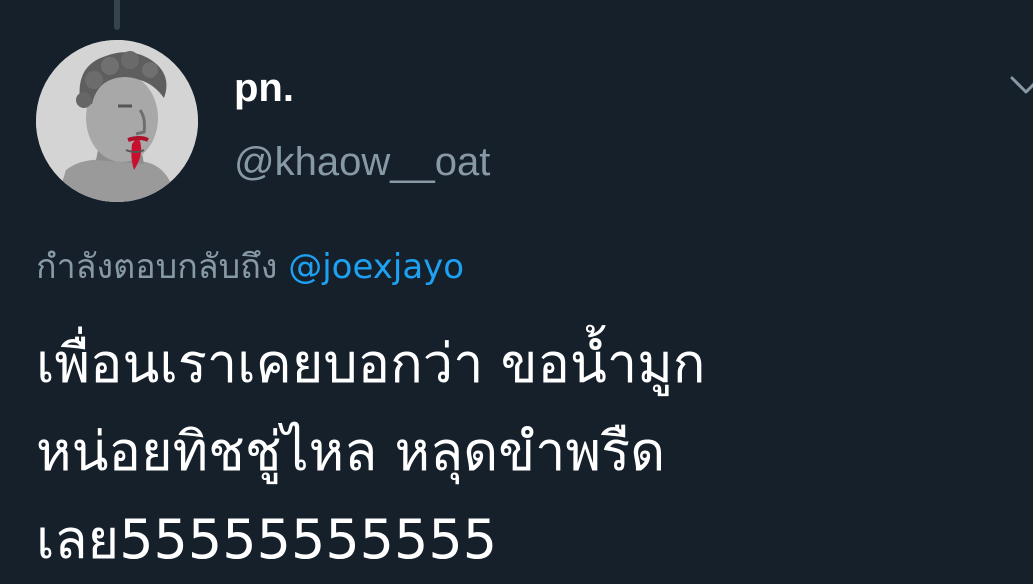 Image resolution: width=1033 pixels, height=584 pixels. Describe the element at coordinates (1020, 86) in the screenshot. I see `chevron-down-icon` at that location.